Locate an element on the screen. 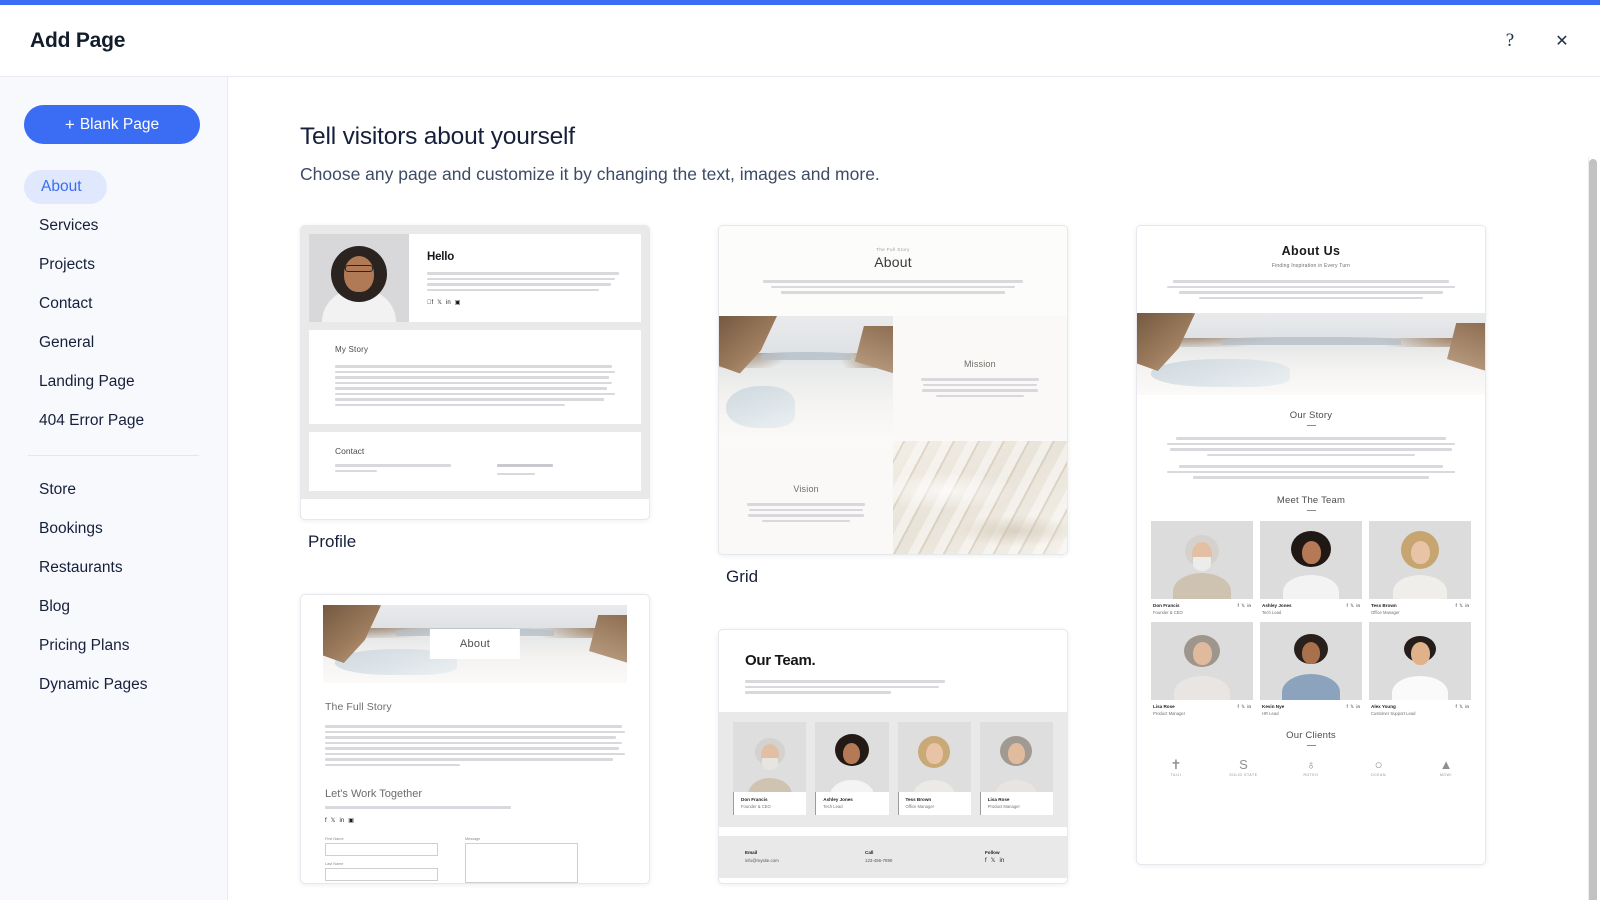 This screenshot has height=900, width=1600. sidebar-item-restaurants: Restaurants is located at coordinates (120, 568).